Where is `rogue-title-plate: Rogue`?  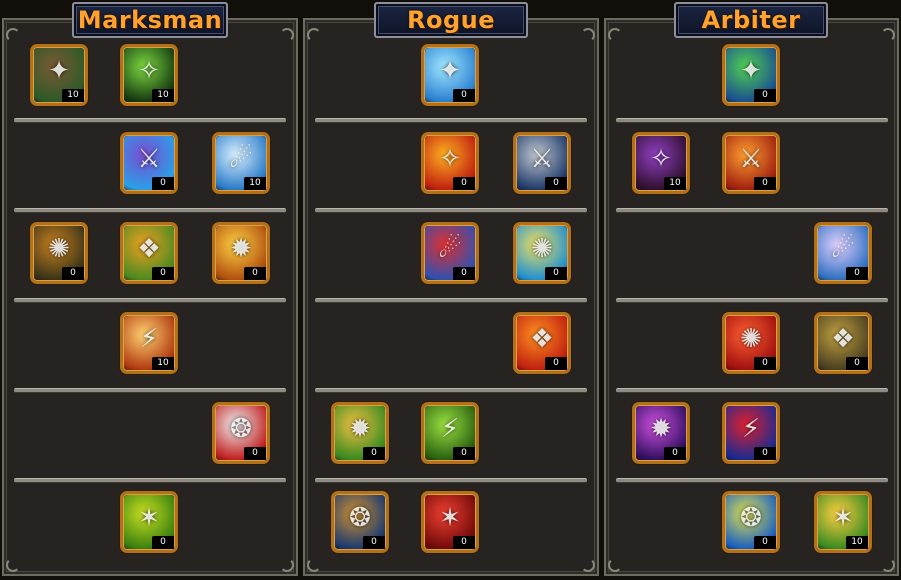
rogue-title-plate: Rogue is located at coordinates (451, 20).